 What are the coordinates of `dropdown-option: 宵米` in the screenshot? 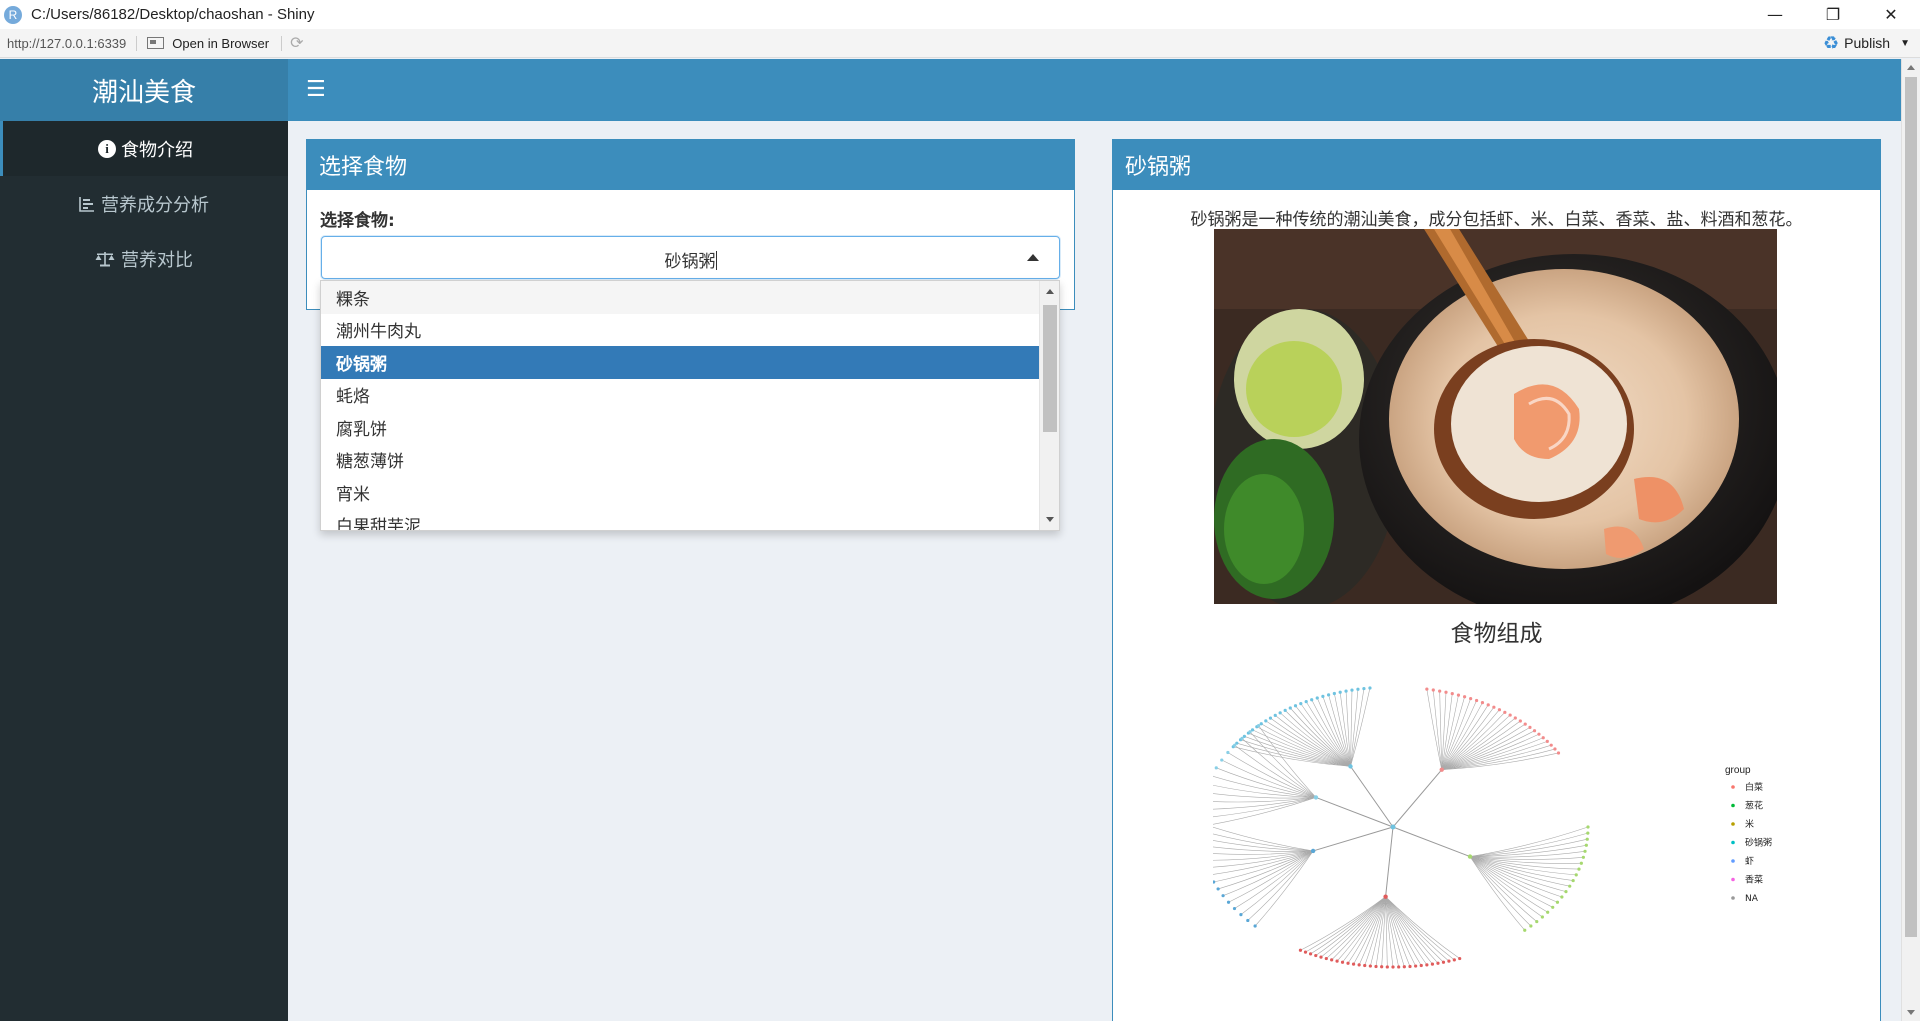 It's located at (680, 492).